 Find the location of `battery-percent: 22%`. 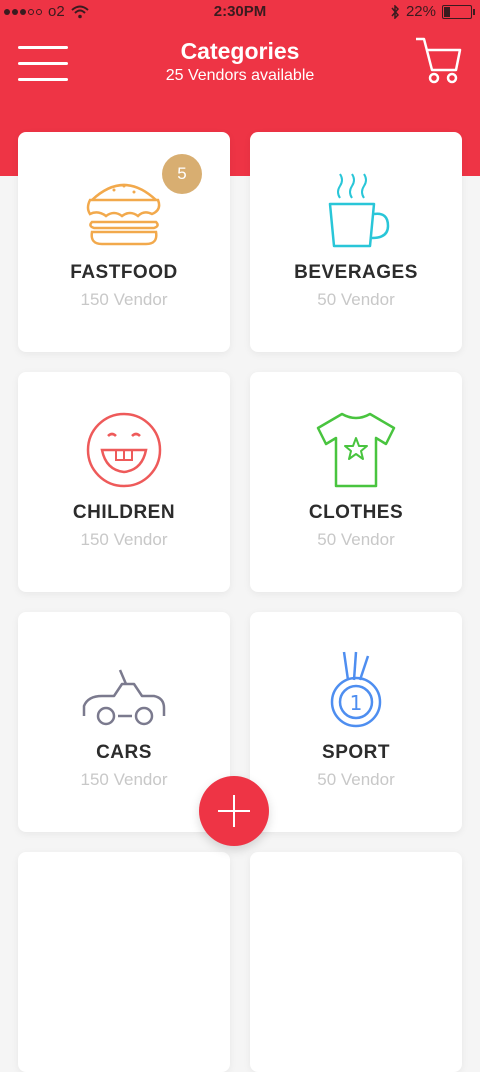

battery-percent: 22% is located at coordinates (420, 11).